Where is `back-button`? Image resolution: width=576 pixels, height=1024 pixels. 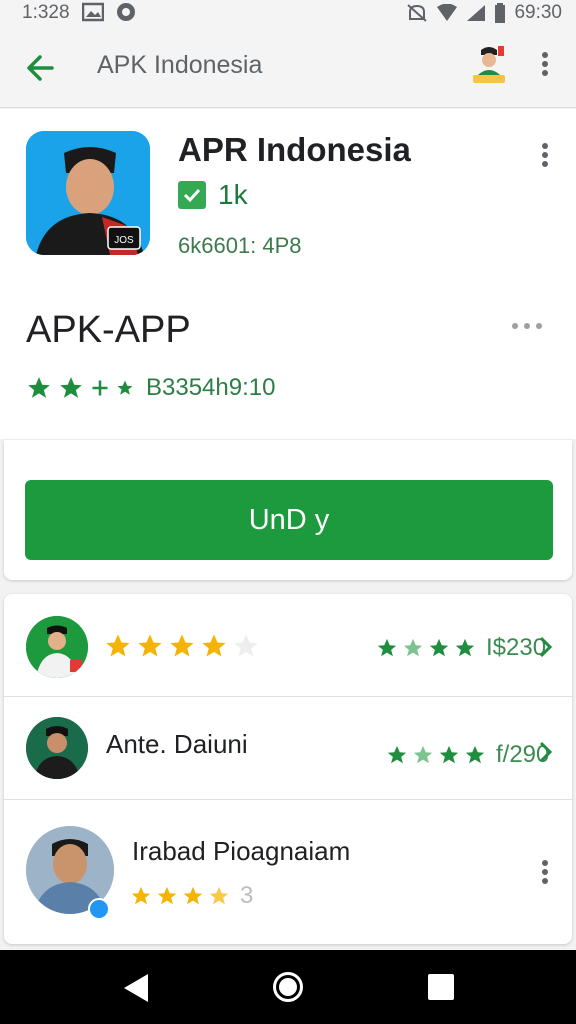
back-button is located at coordinates (42, 68).